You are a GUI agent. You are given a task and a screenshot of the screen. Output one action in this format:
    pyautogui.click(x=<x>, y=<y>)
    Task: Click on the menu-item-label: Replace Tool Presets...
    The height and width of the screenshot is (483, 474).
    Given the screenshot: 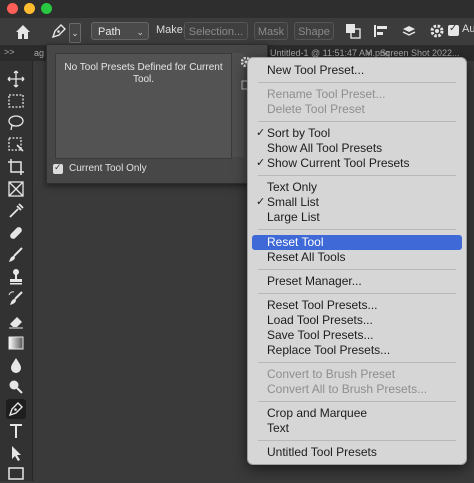 What is the action you would take?
    pyautogui.click(x=329, y=350)
    